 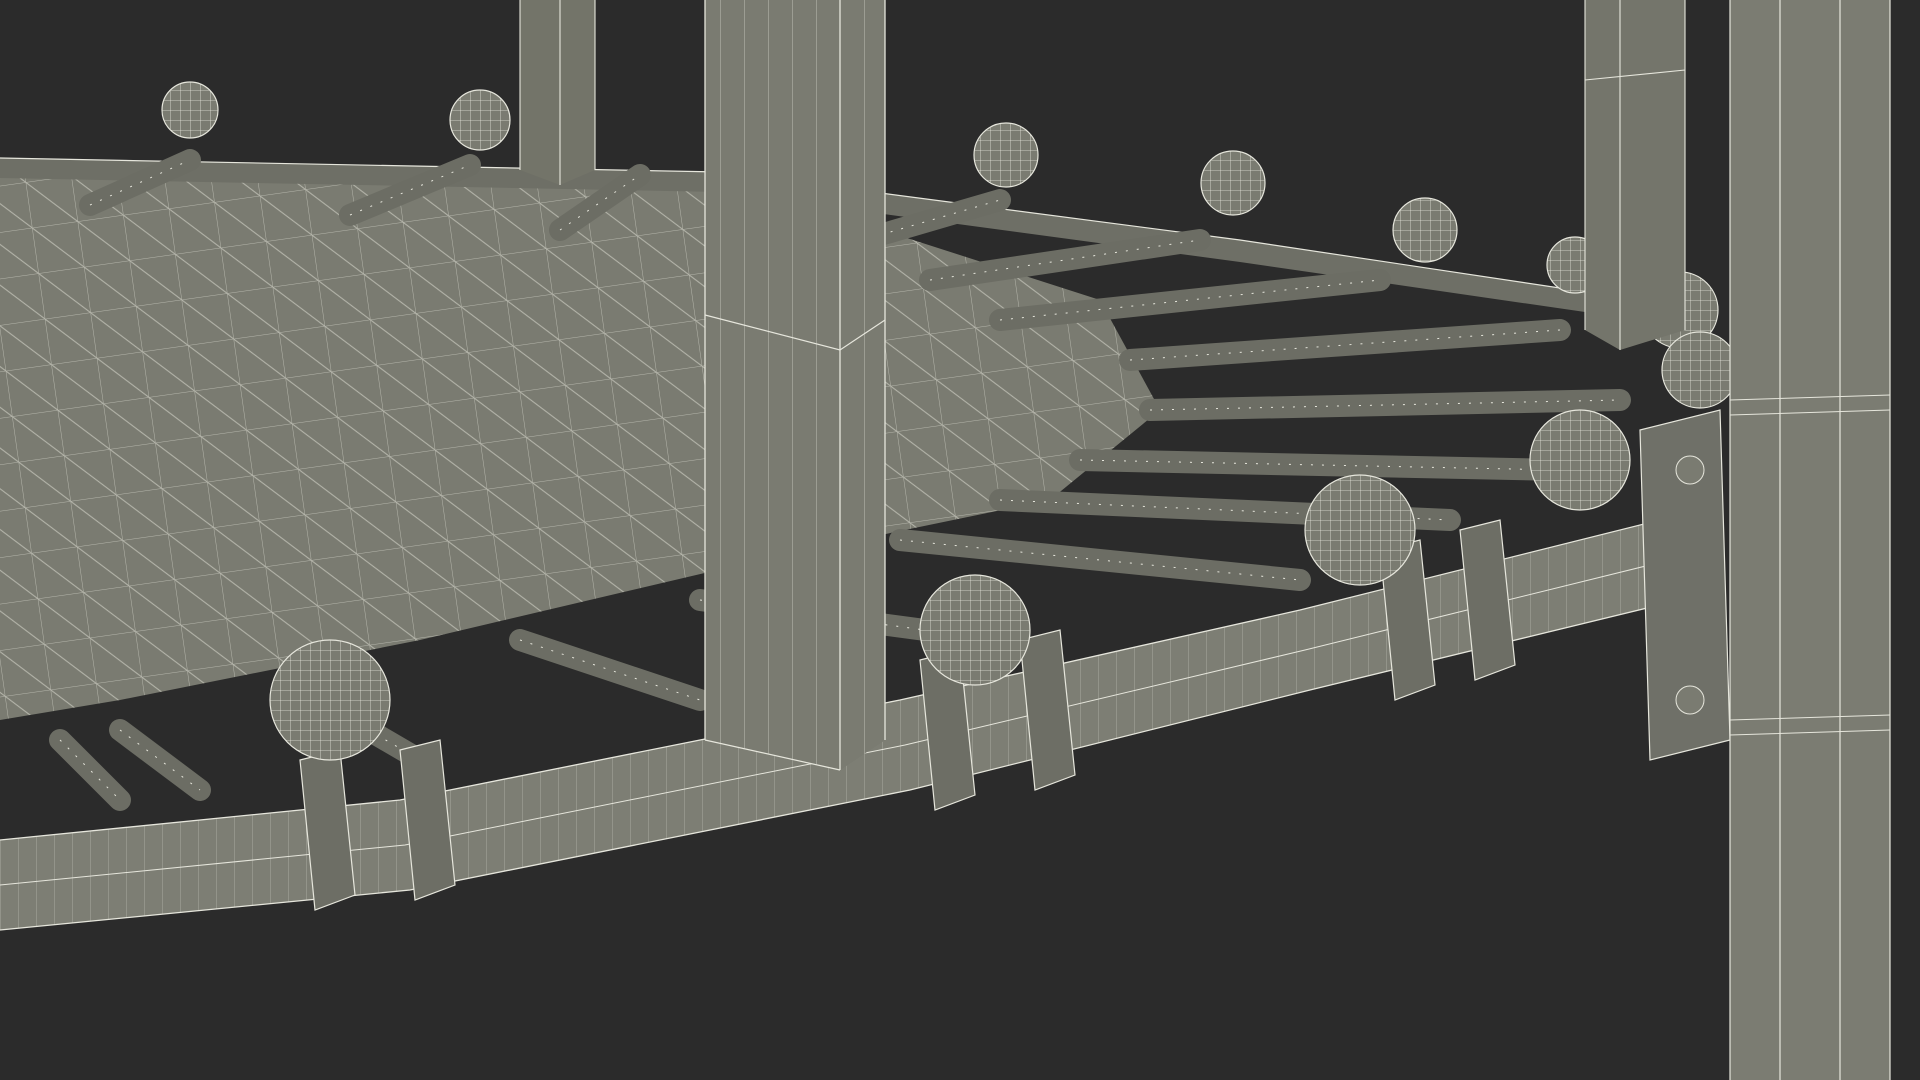 I want to click on front-right-post, so click(x=1810, y=540).